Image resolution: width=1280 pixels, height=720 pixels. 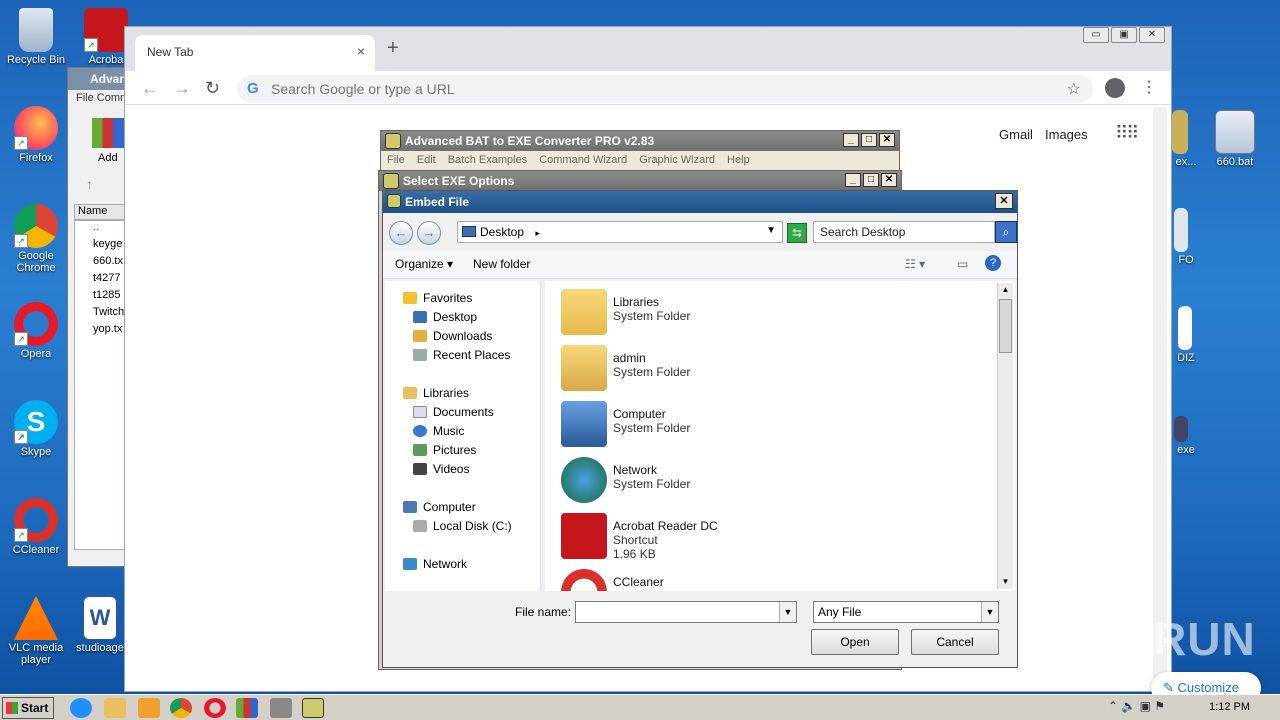 What do you see at coordinates (711, 484) in the screenshot?
I see `list-item: Network System Folder` at bounding box center [711, 484].